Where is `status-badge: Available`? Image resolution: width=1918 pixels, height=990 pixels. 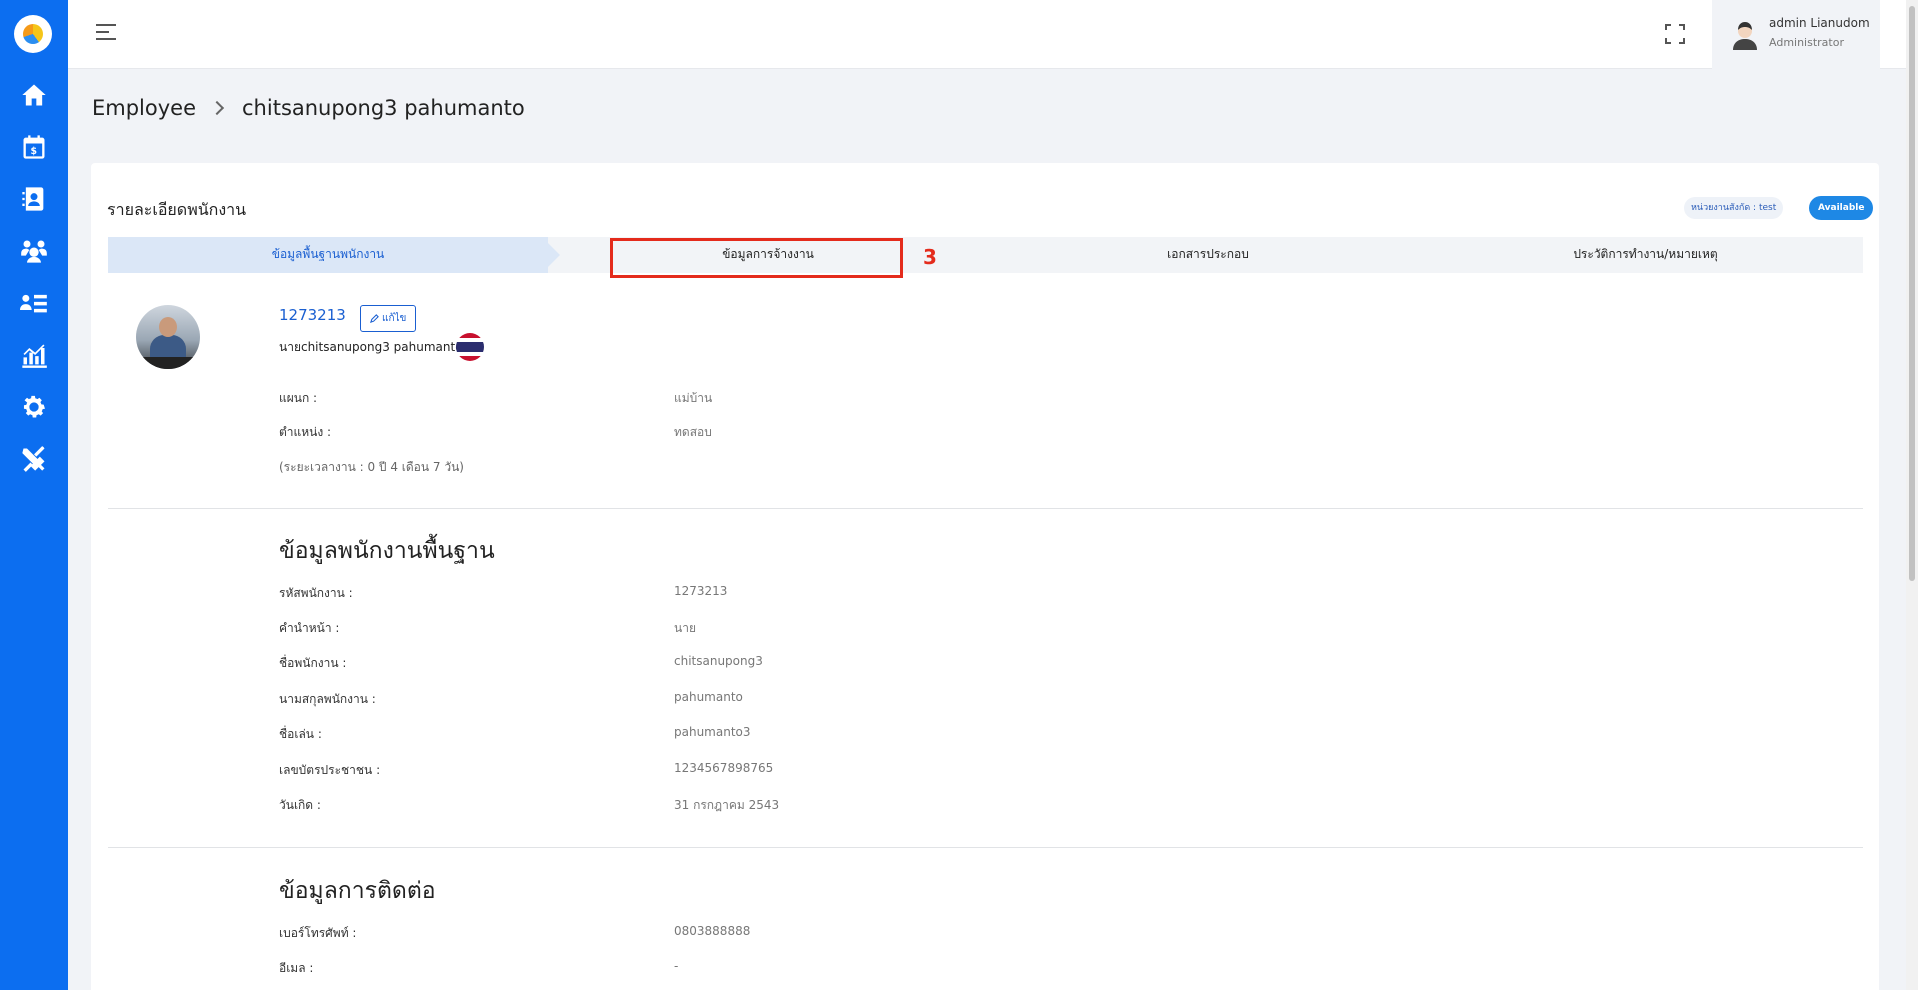
status-badge: Available is located at coordinates (1841, 208).